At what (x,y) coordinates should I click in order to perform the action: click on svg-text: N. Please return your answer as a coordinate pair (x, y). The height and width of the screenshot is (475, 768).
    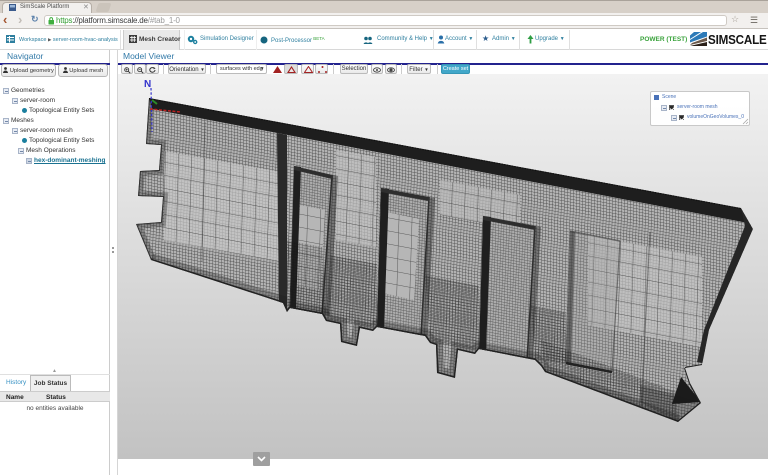
    Looking at the image, I should click on (147, 84).